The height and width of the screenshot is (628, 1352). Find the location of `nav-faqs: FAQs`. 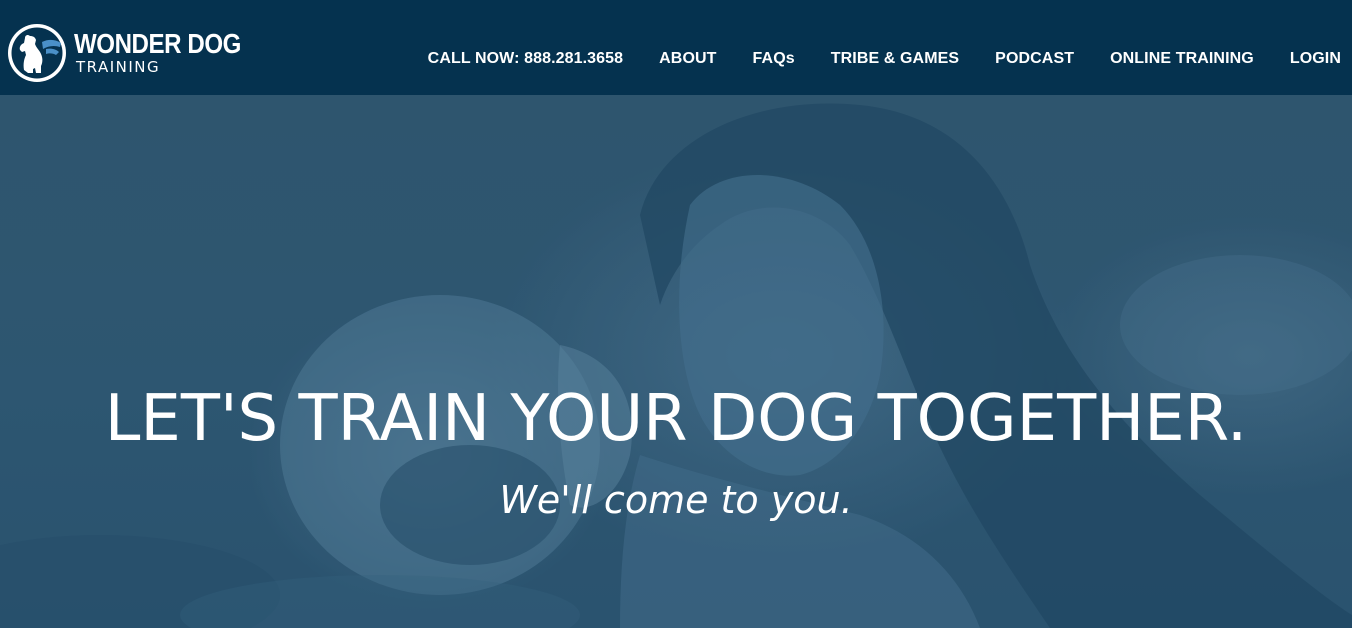

nav-faqs: FAQs is located at coordinates (774, 59).